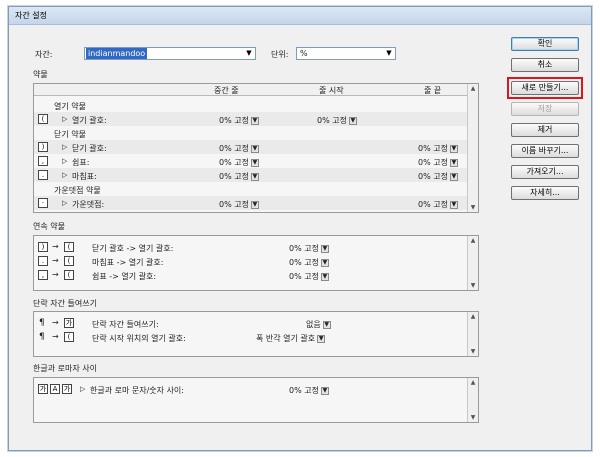 This screenshot has height=457, width=600. Describe the element at coordinates (250, 190) in the screenshot. I see `group-middot: 가운뎃점 약물` at that location.